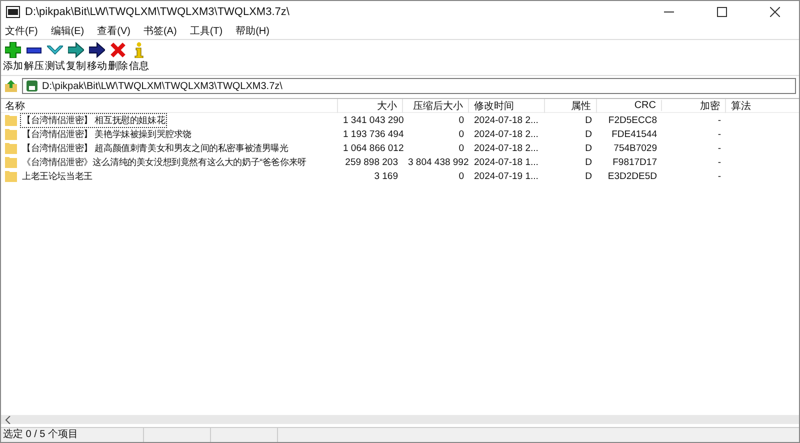  I want to click on table-cell-text: 3 804 438 992, so click(438, 162).